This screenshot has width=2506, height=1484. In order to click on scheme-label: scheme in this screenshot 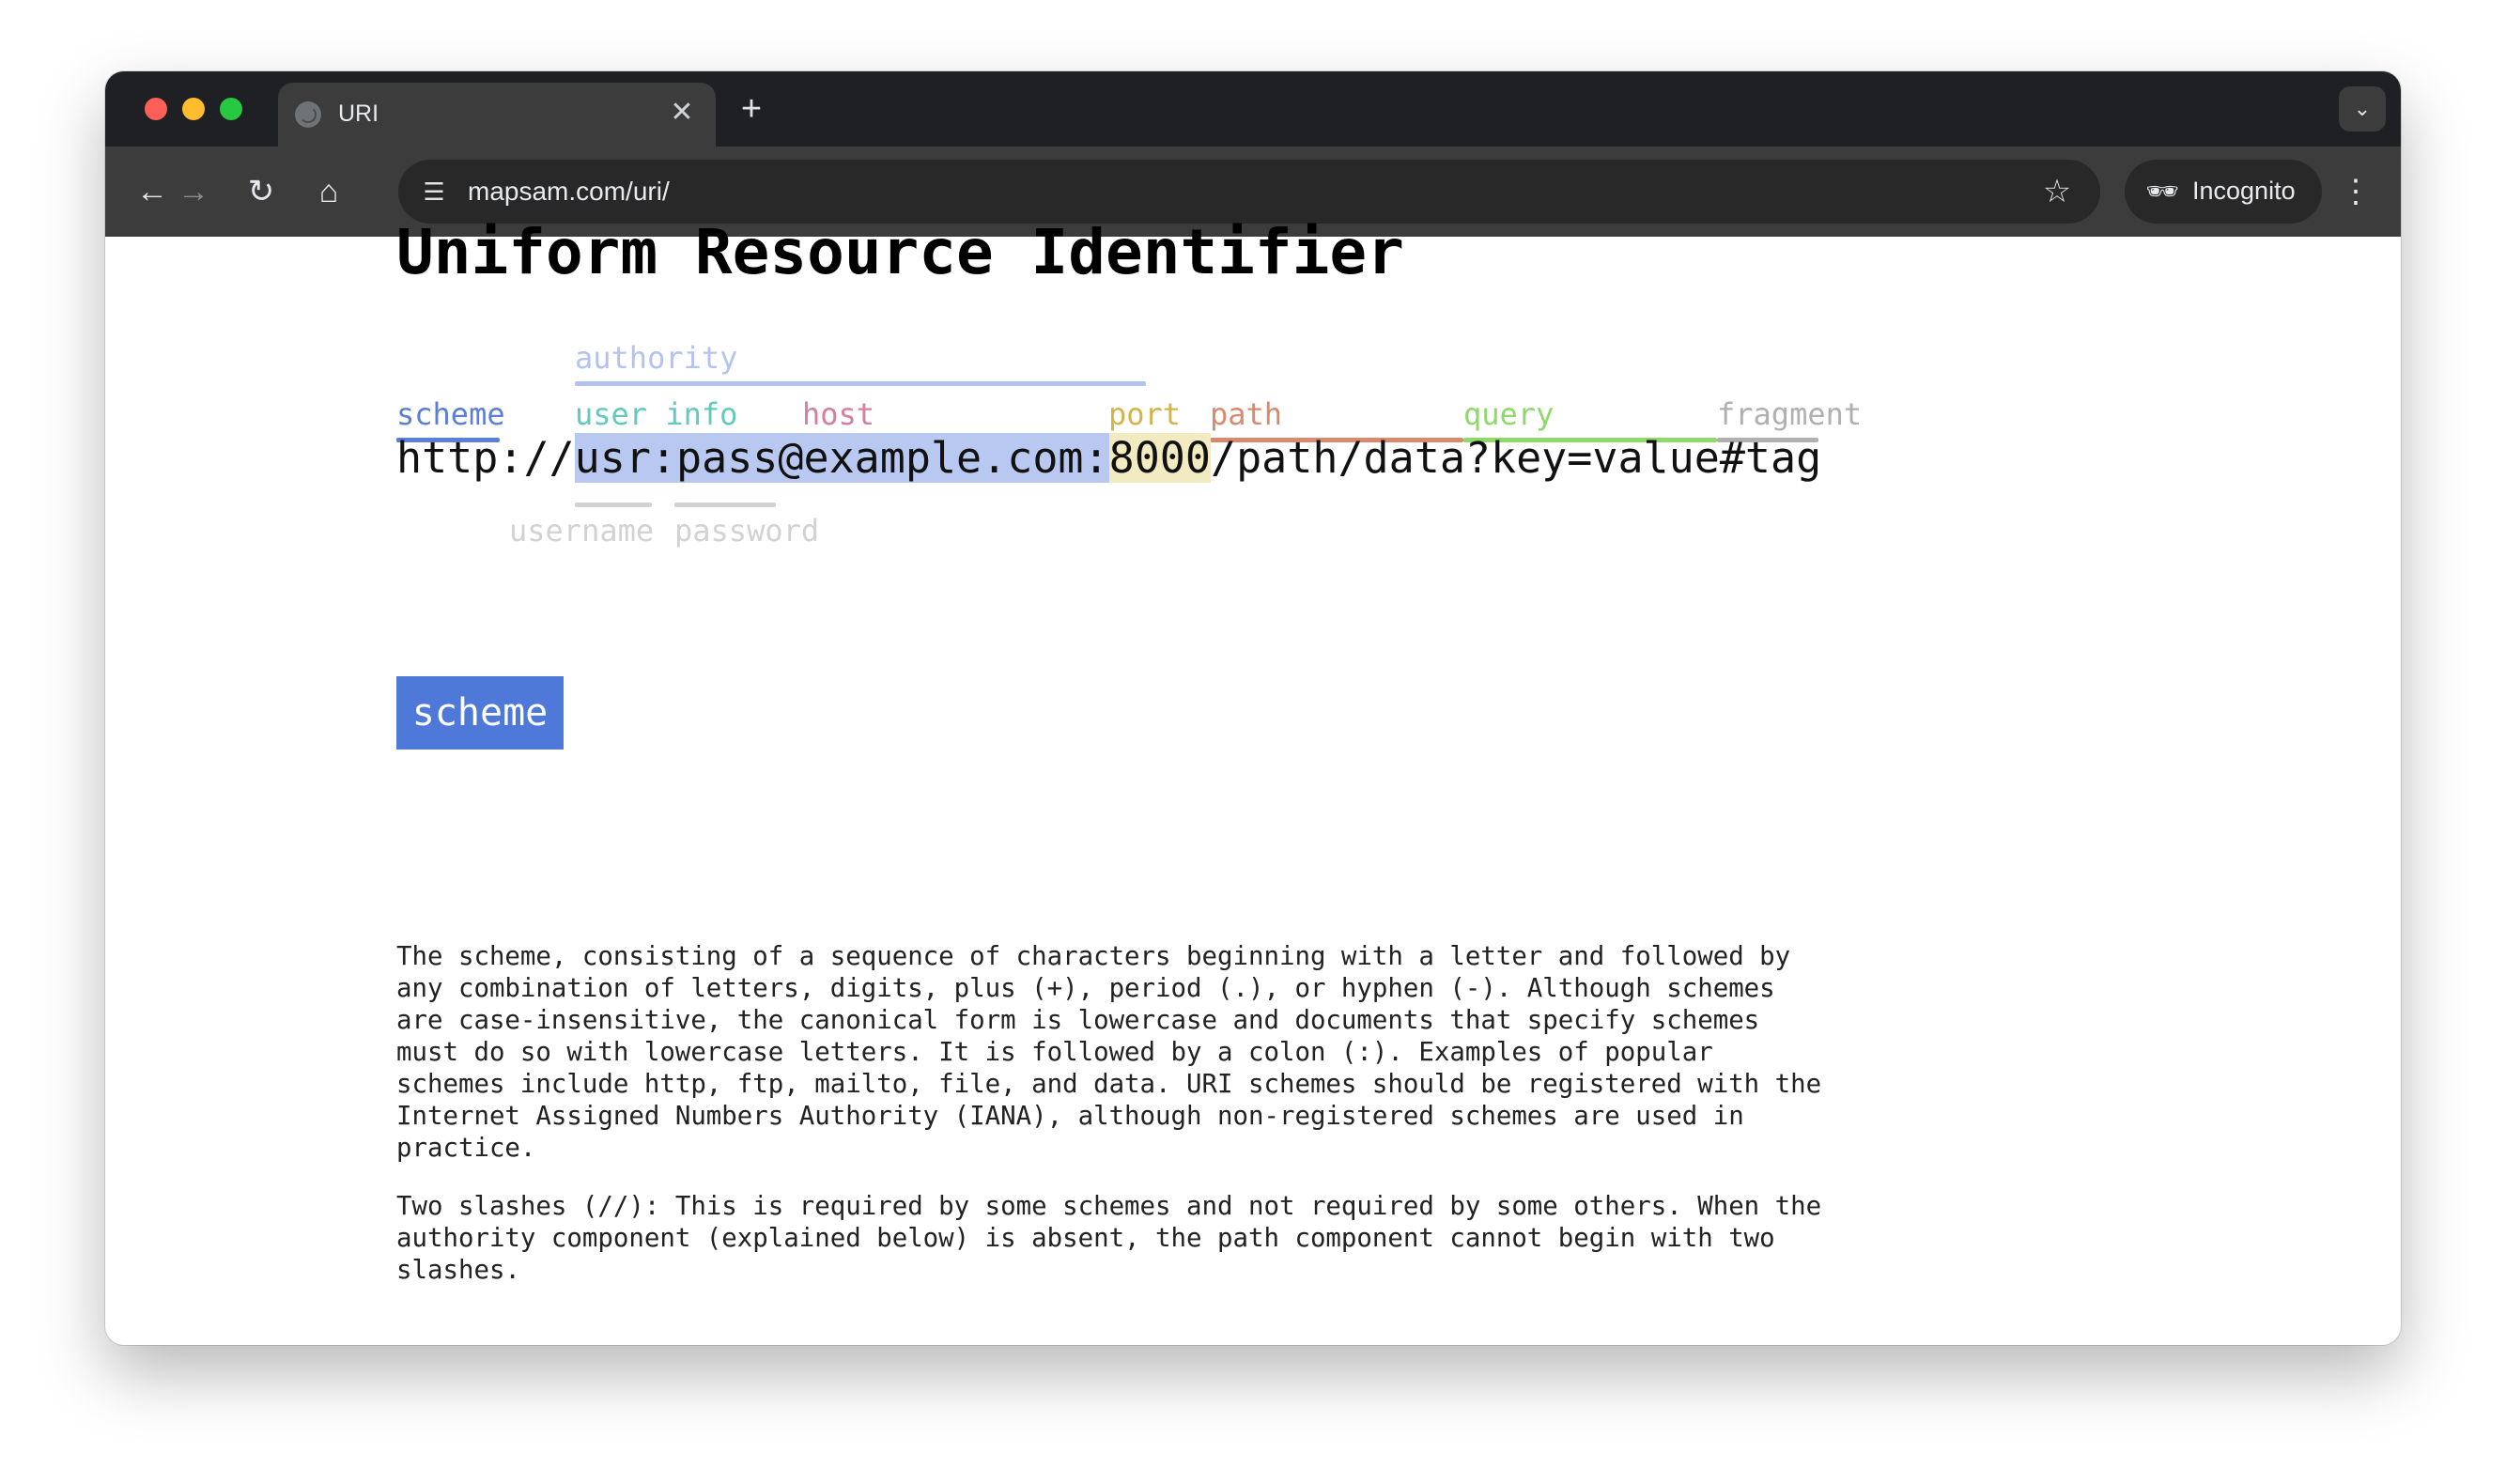, I will do `click(450, 414)`.